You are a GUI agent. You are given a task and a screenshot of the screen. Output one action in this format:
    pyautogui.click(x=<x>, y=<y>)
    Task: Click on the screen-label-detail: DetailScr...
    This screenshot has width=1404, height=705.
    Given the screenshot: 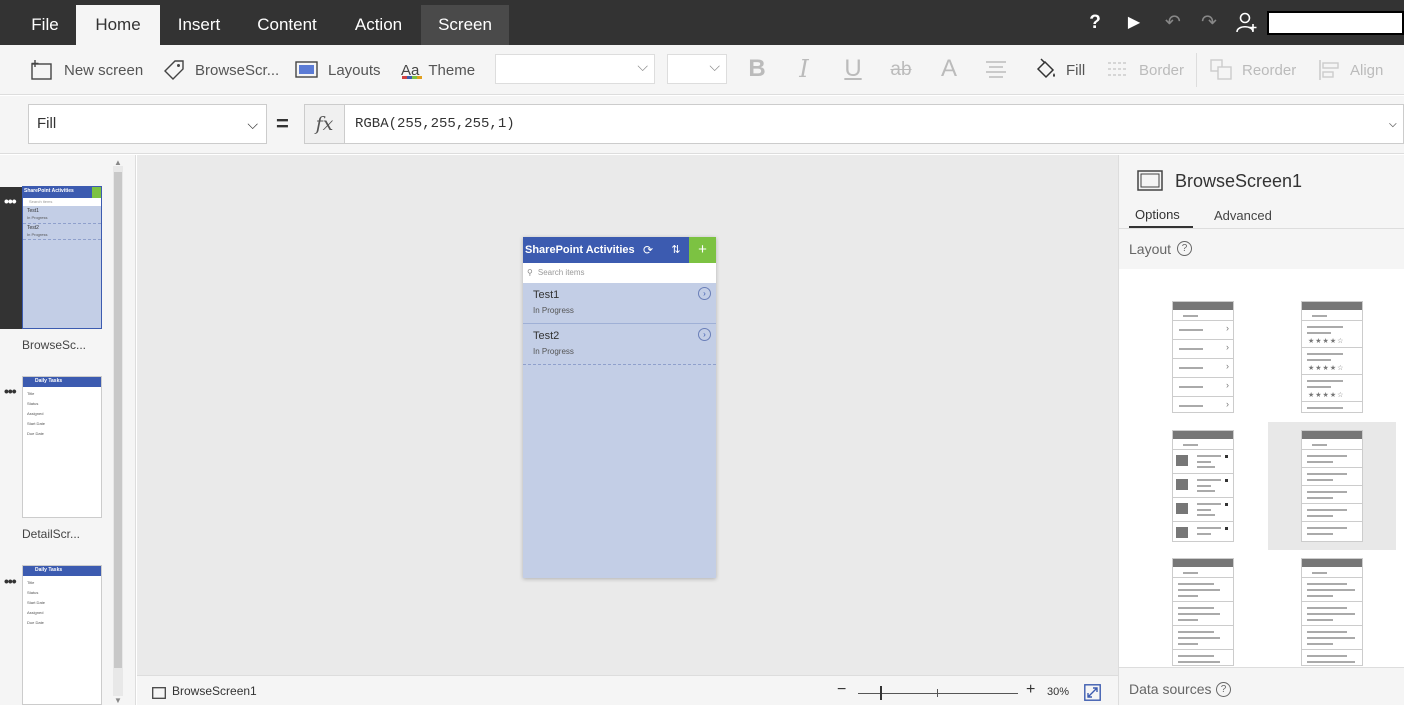 What is the action you would take?
    pyautogui.click(x=51, y=534)
    